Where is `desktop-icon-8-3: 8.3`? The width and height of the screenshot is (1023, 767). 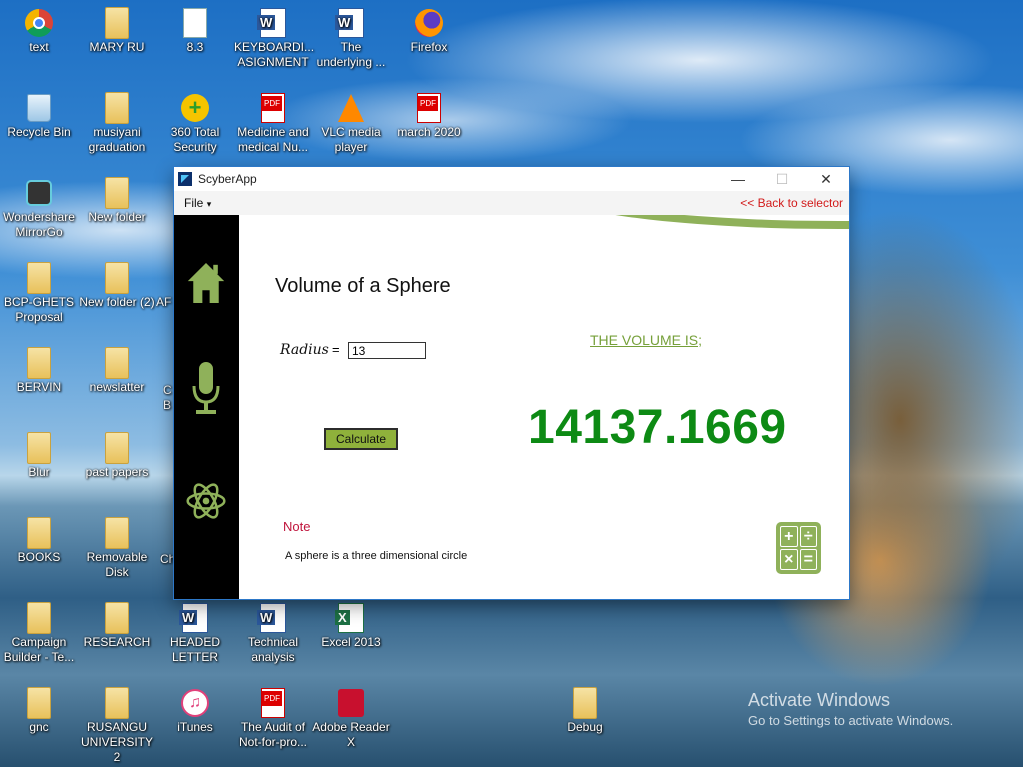 desktop-icon-8-3: 8.3 is located at coordinates (195, 31).